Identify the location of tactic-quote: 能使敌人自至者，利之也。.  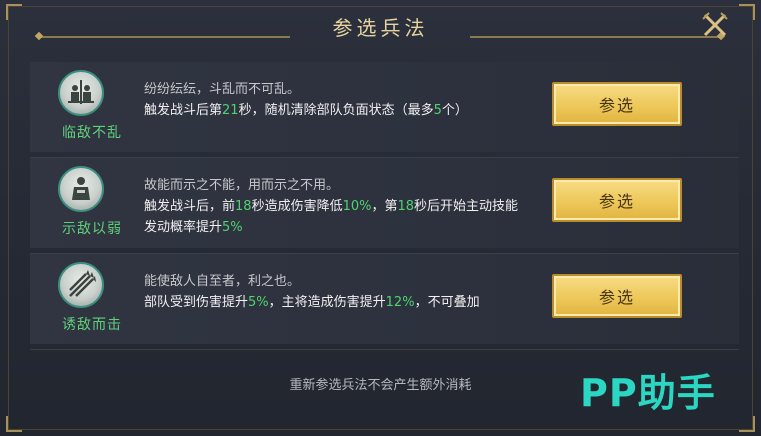
(222, 281).